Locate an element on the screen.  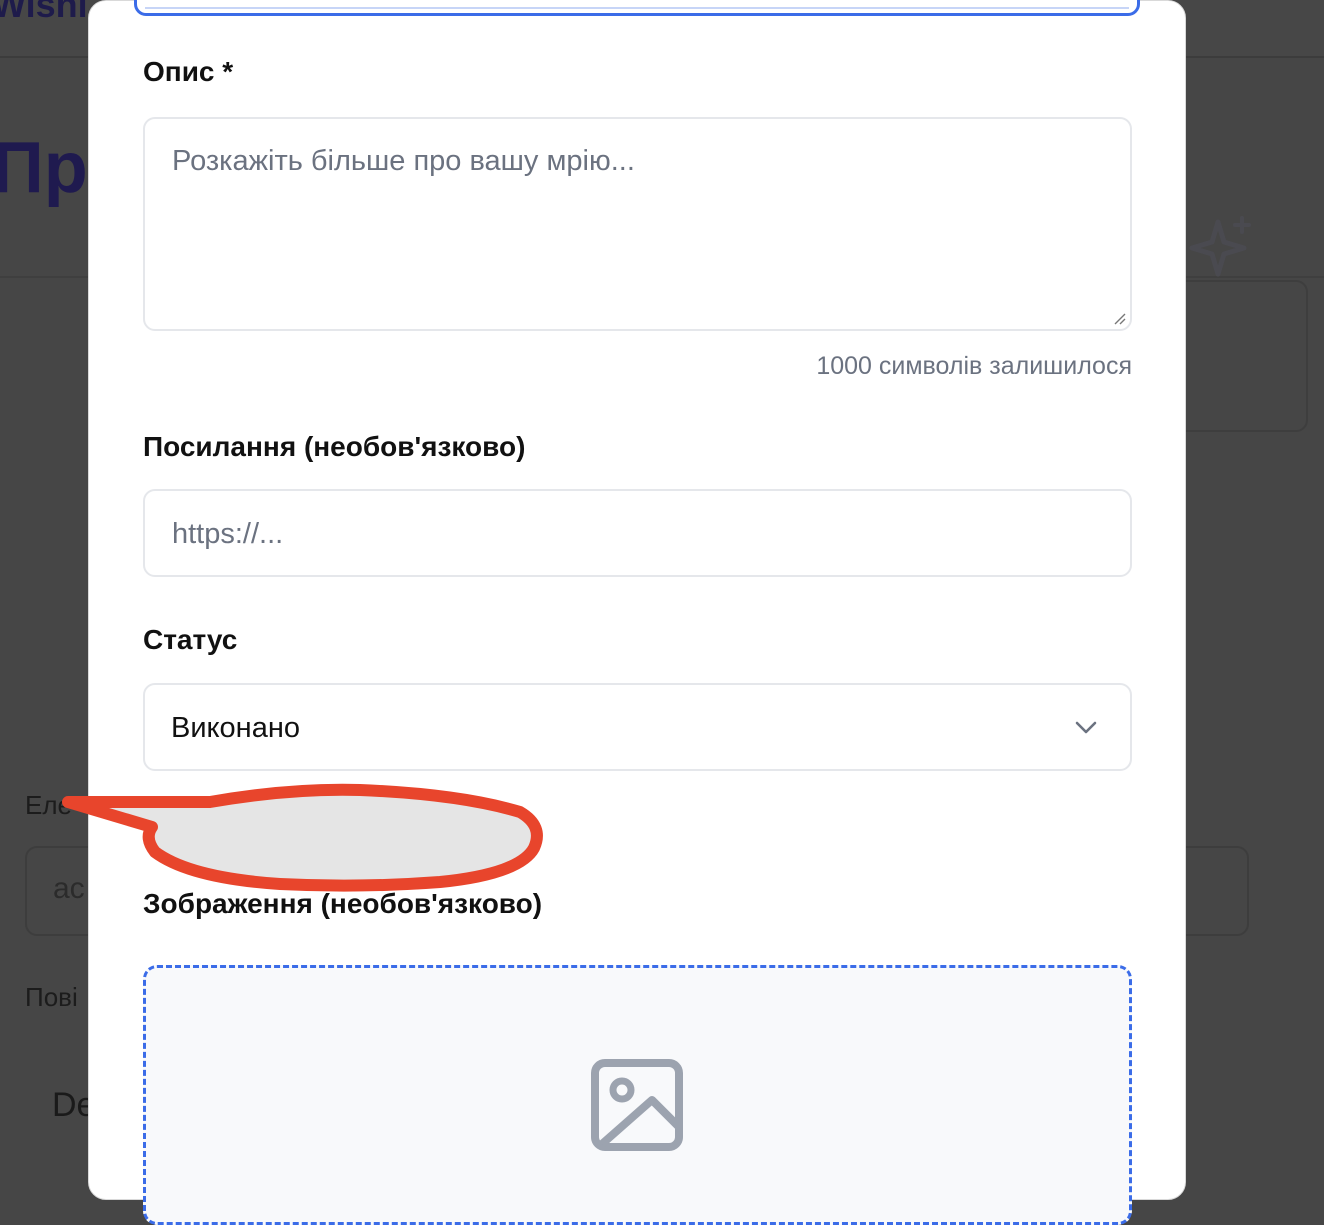
annotation-callout is located at coordinates (302, 837).